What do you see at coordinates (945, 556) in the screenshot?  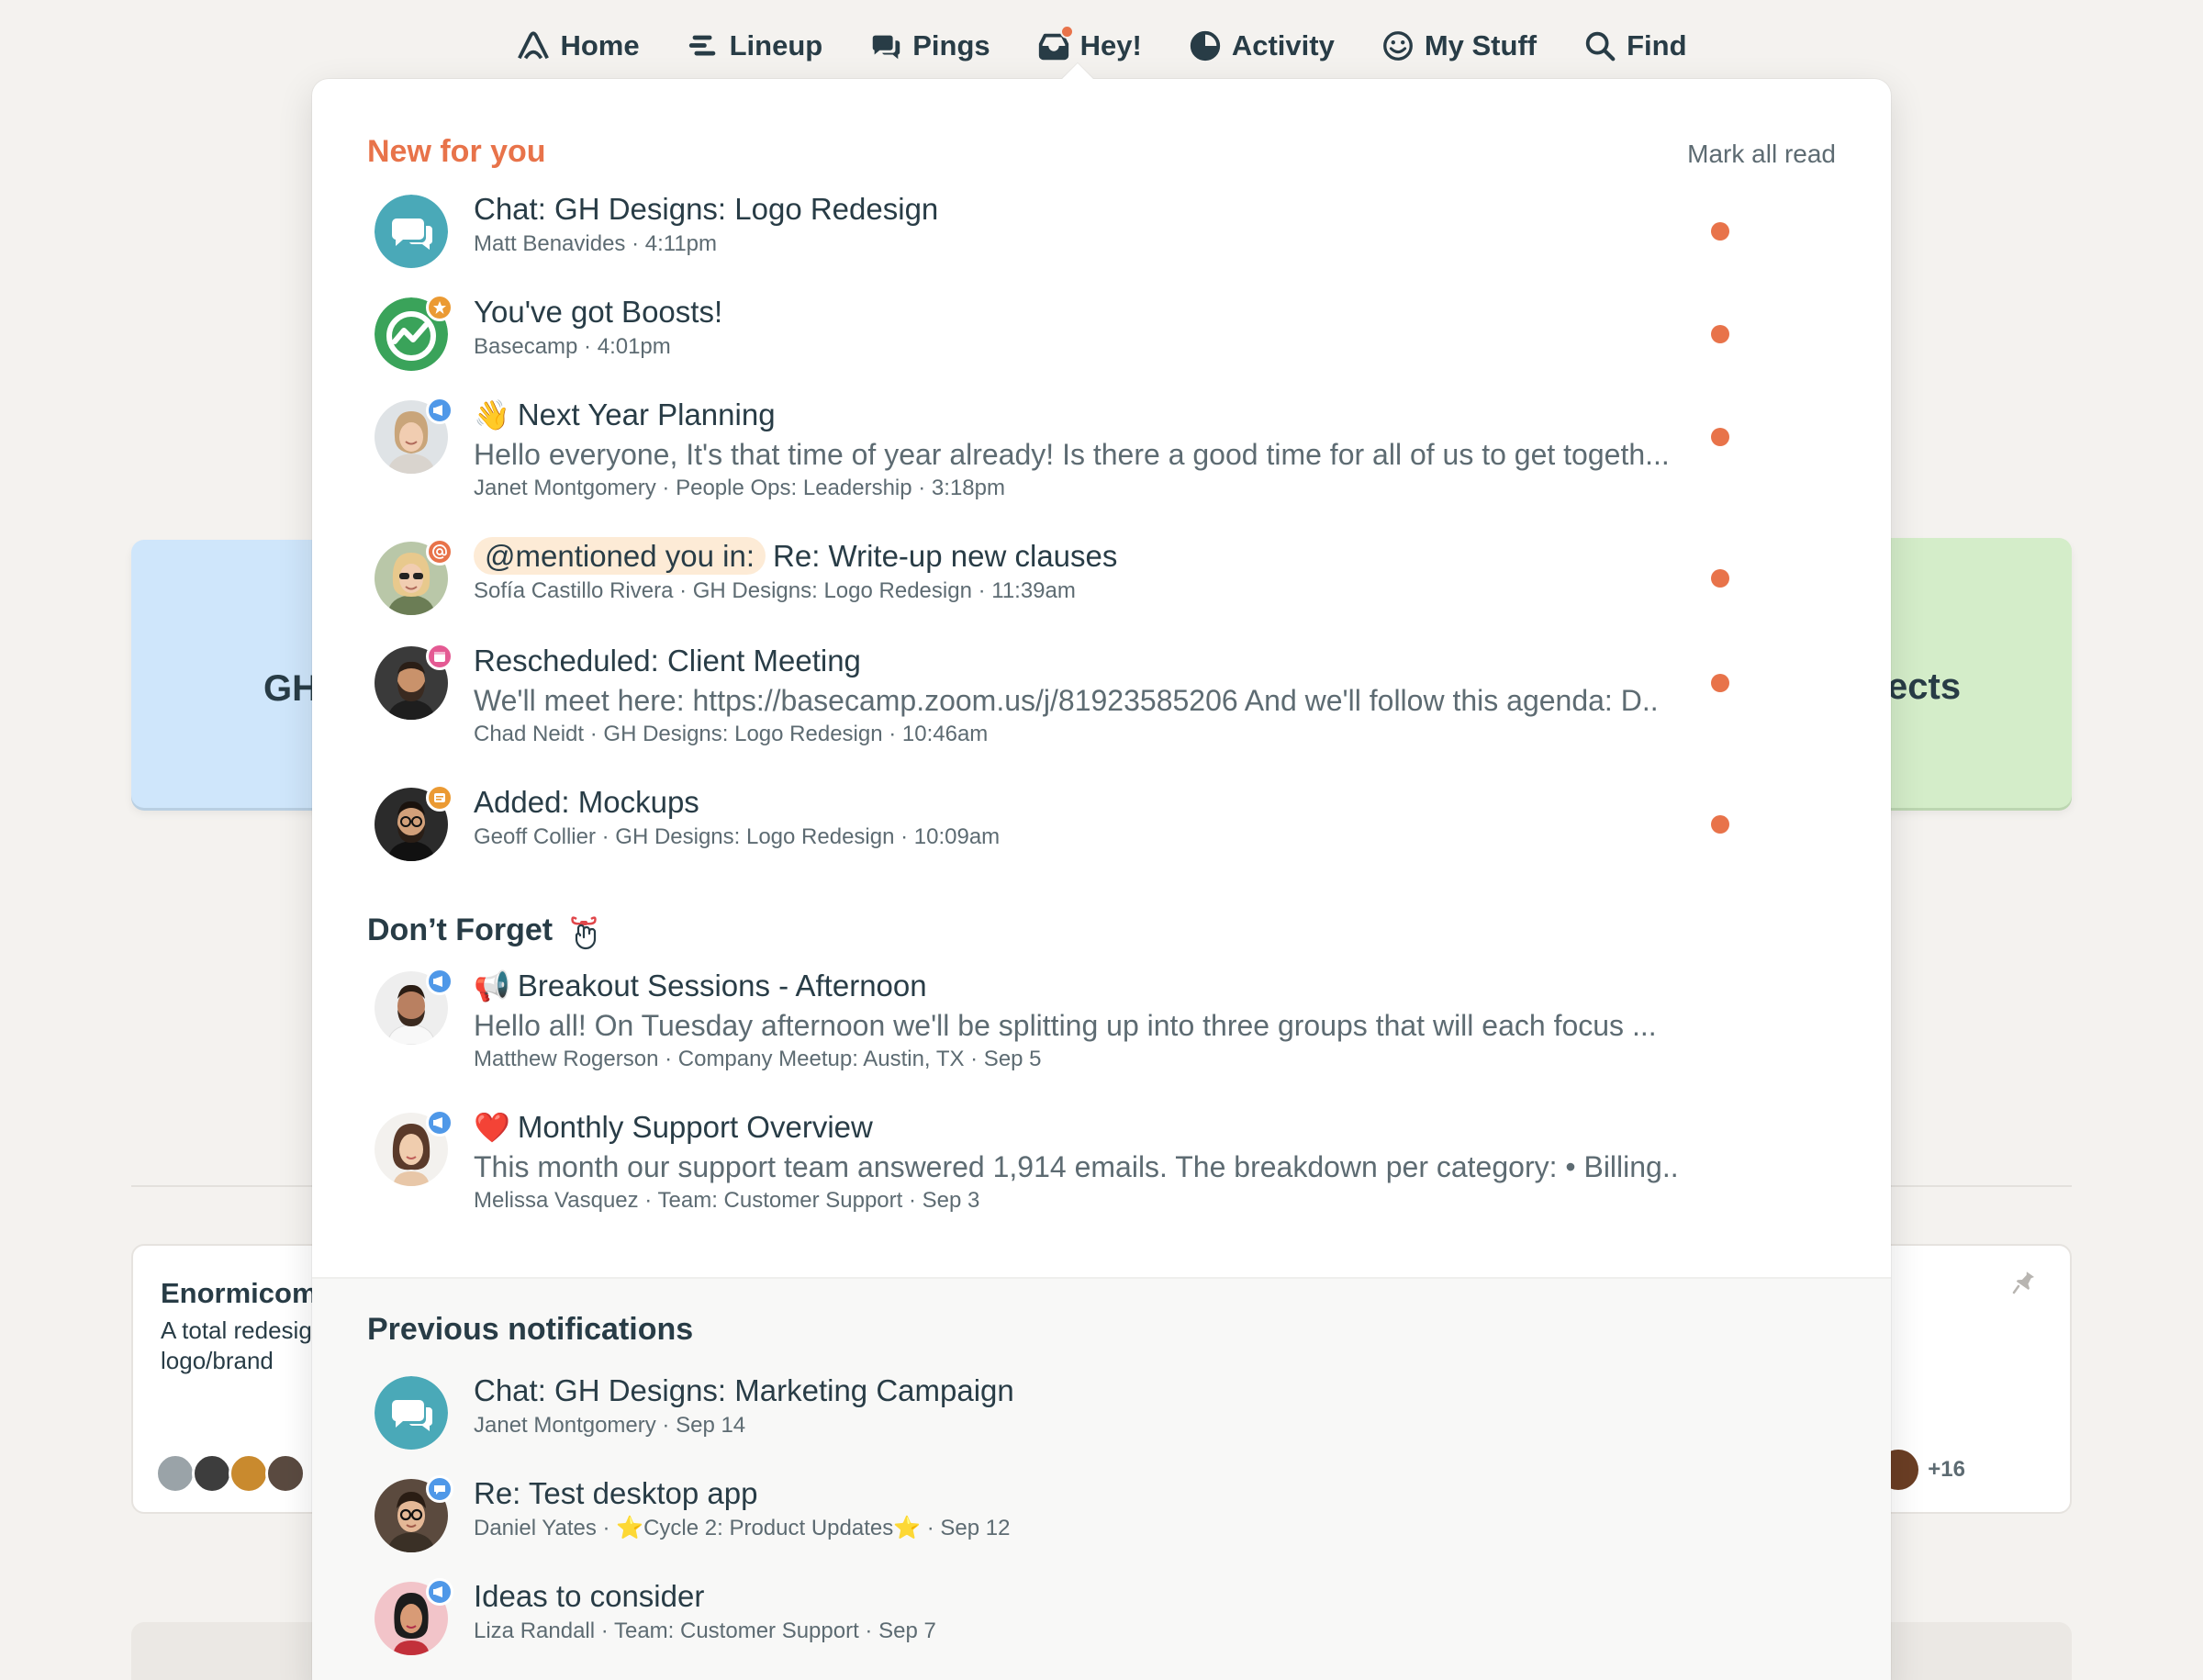 I see `notification-title: Re: Write-up new clauses` at bounding box center [945, 556].